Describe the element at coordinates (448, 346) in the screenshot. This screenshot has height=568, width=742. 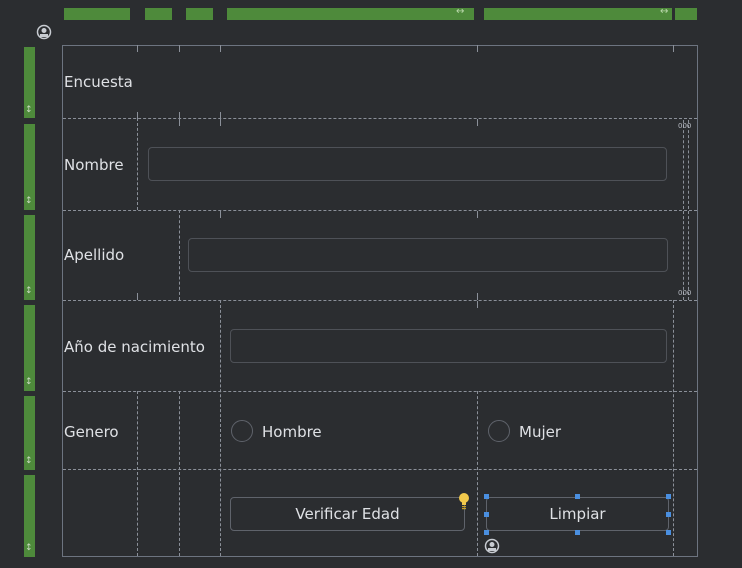
I see `anio-nacimiento-input` at that location.